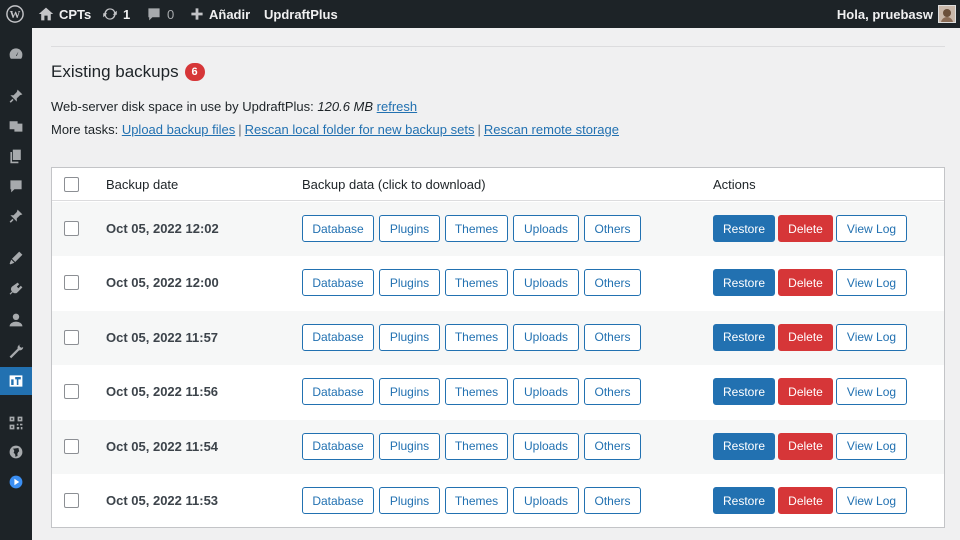  What do you see at coordinates (16, 320) in the screenshot?
I see `users-icon` at bounding box center [16, 320].